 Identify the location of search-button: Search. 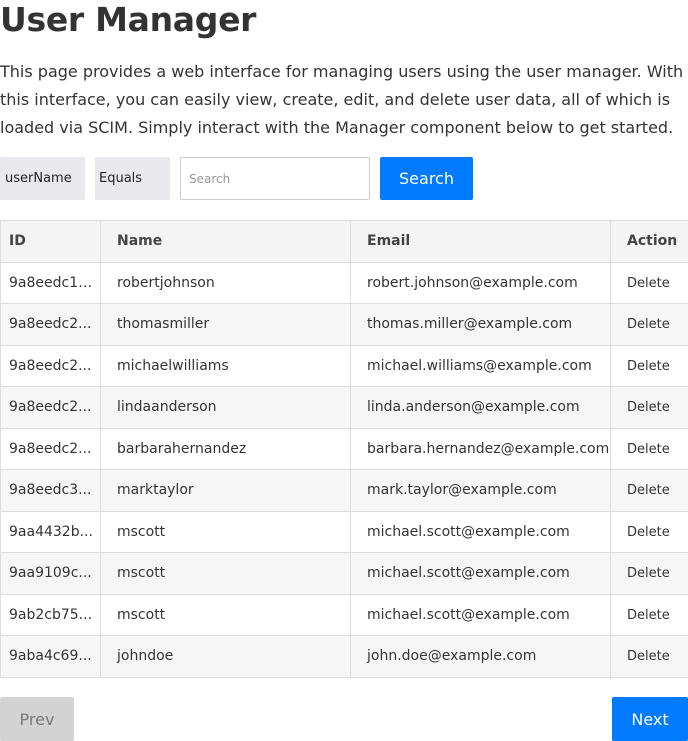
(426, 178).